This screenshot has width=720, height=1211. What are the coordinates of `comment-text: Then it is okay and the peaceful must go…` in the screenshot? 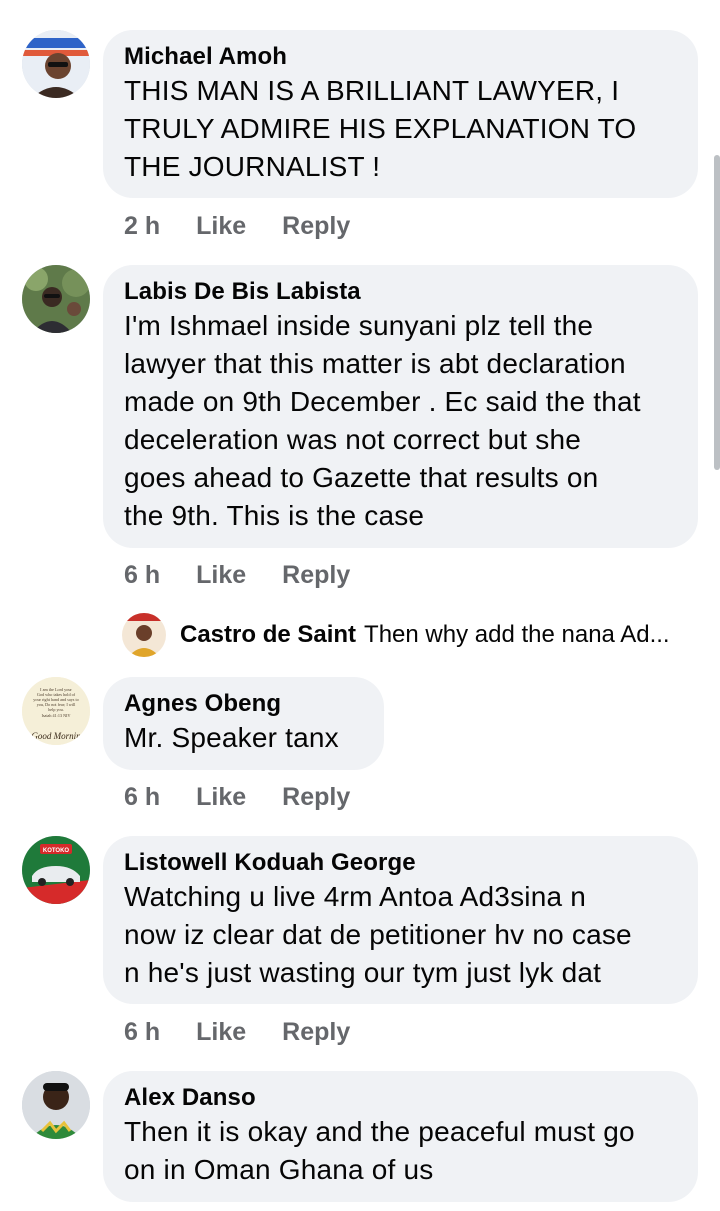 It's located at (379, 1150).